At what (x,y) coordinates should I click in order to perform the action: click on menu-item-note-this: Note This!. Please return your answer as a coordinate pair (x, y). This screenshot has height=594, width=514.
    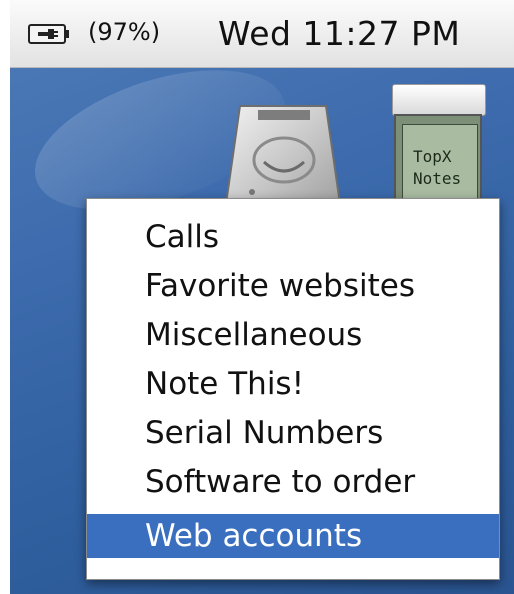
    Looking at the image, I should click on (293, 384).